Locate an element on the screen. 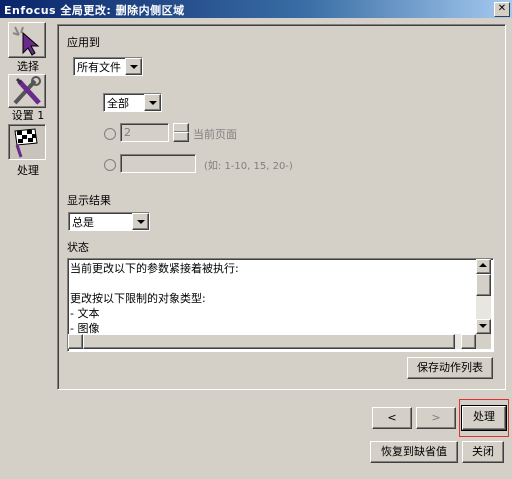  status-line: 当前更改以下的参数紧接着被执行: is located at coordinates (154, 268).